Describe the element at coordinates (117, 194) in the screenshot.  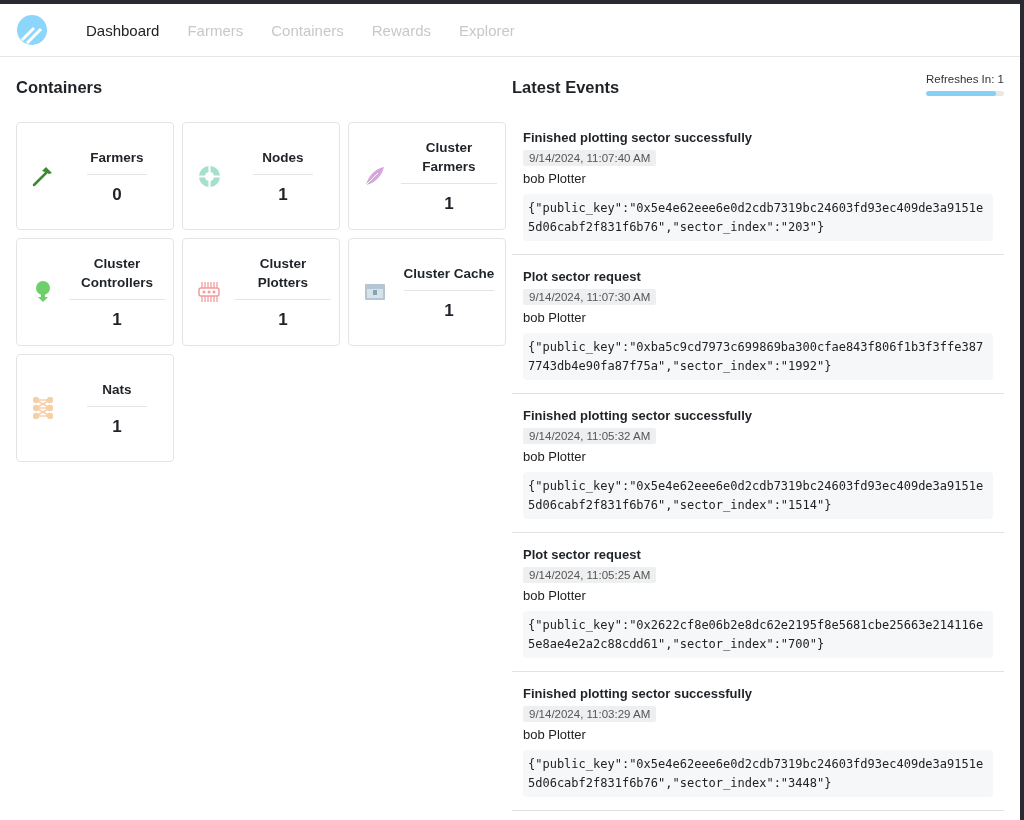
I see `card-count: 0` at that location.